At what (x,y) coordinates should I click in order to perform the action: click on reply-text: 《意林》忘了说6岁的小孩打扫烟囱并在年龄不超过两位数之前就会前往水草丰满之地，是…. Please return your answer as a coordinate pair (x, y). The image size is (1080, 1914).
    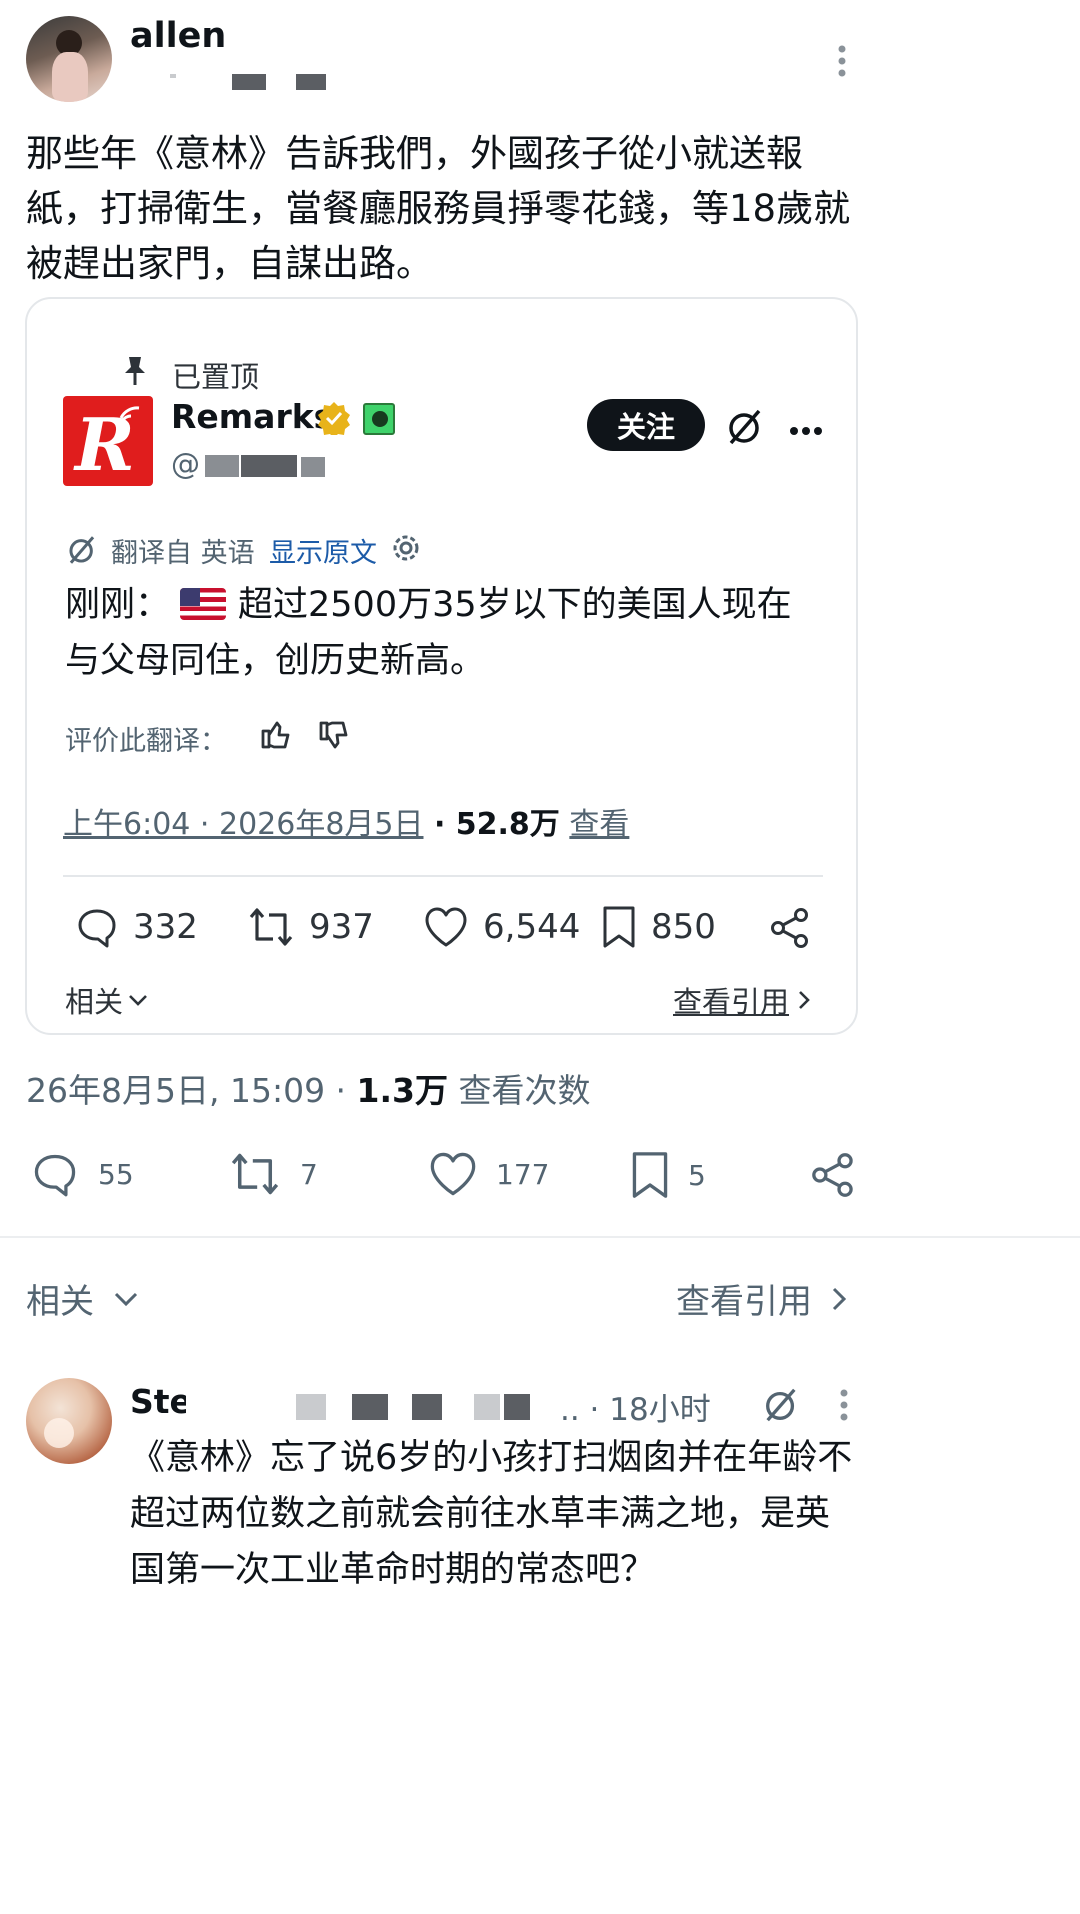
    Looking at the image, I should click on (491, 1514).